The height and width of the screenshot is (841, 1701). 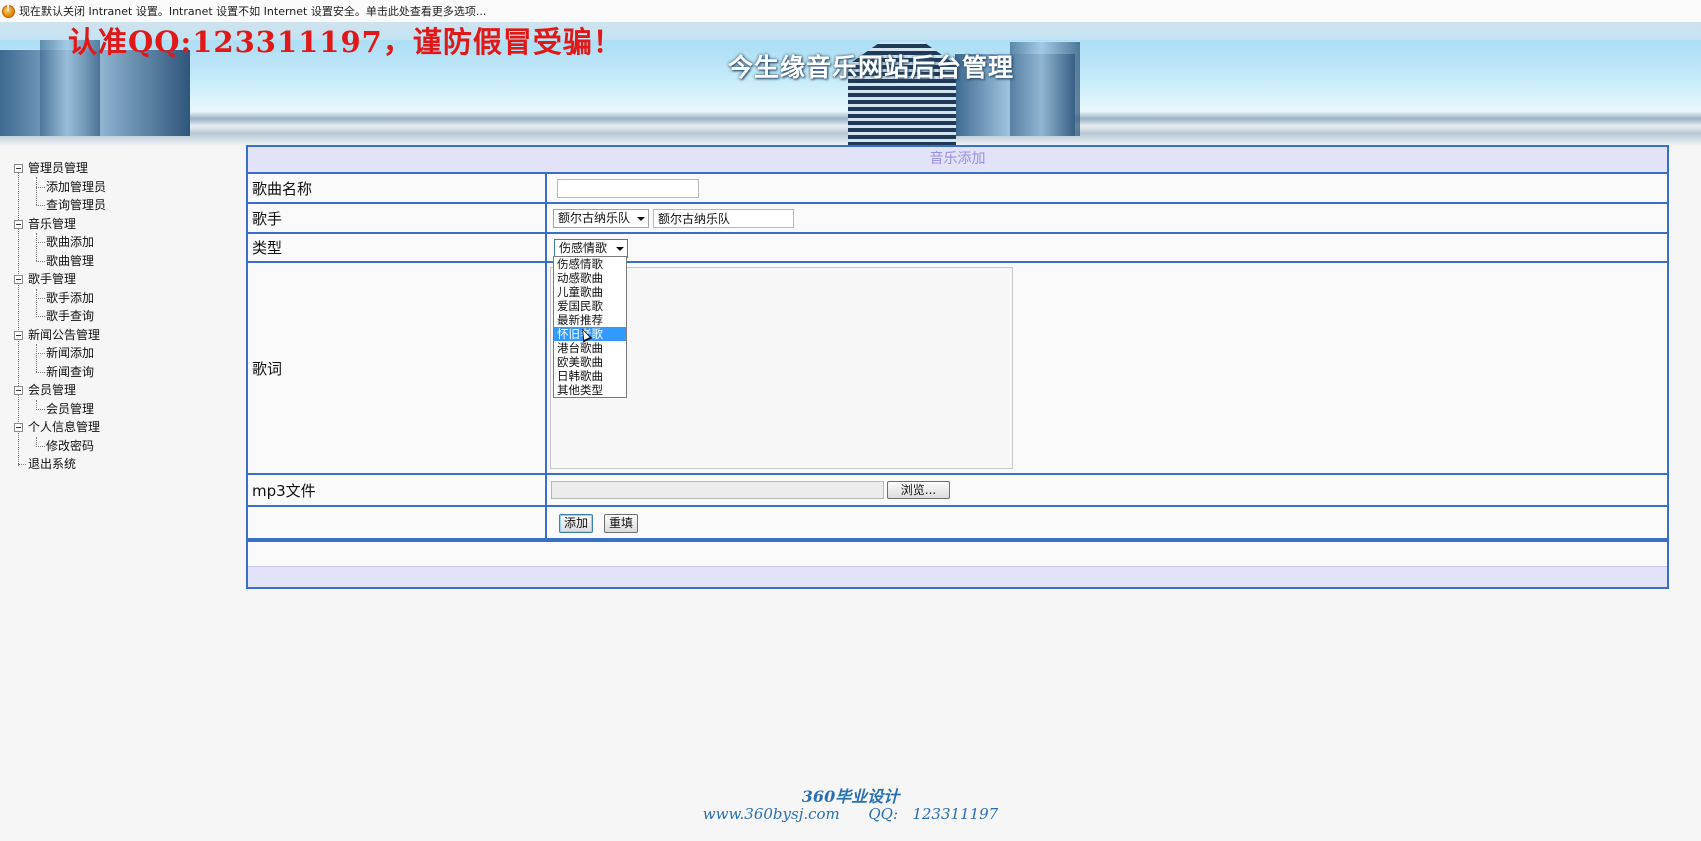 What do you see at coordinates (124, 353) in the screenshot?
I see `sidebar-item-add-news: 新闻添加` at bounding box center [124, 353].